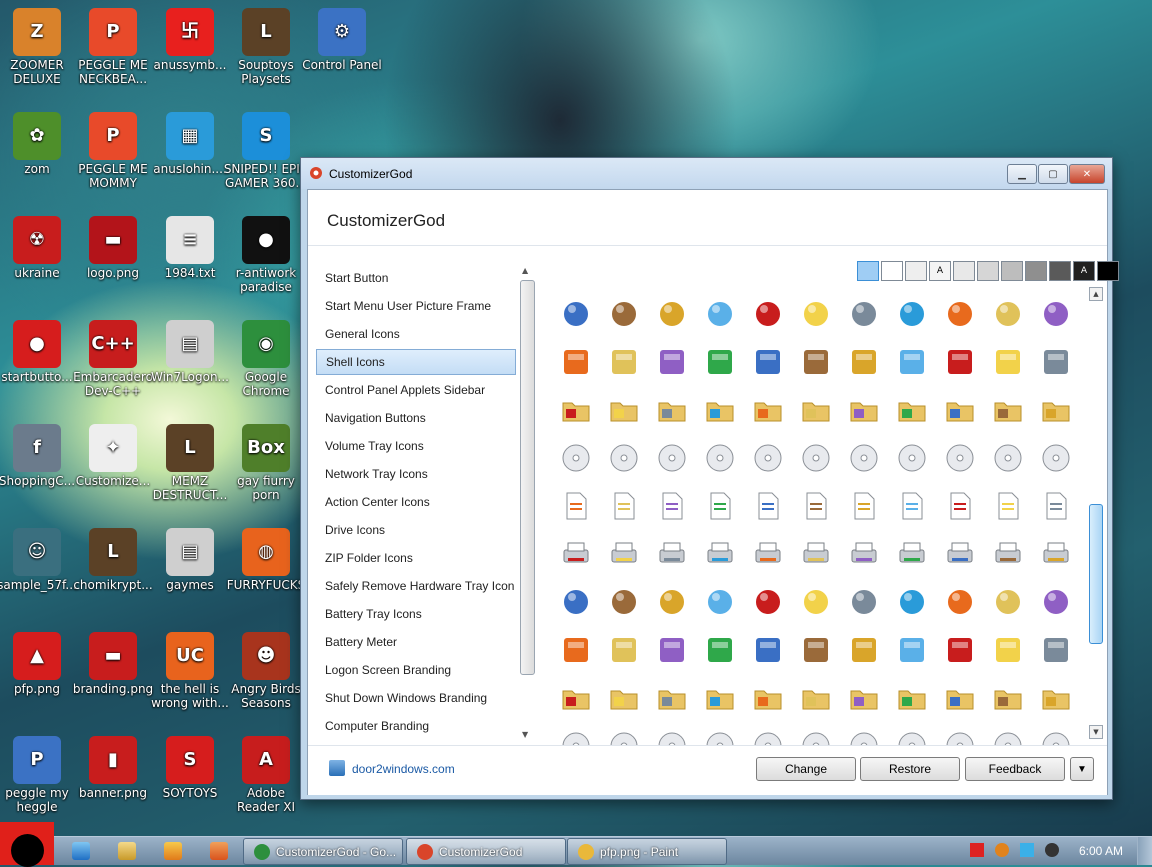  Describe the element at coordinates (416, 614) in the screenshot. I see `category-item: Battery Tray Icons` at that location.